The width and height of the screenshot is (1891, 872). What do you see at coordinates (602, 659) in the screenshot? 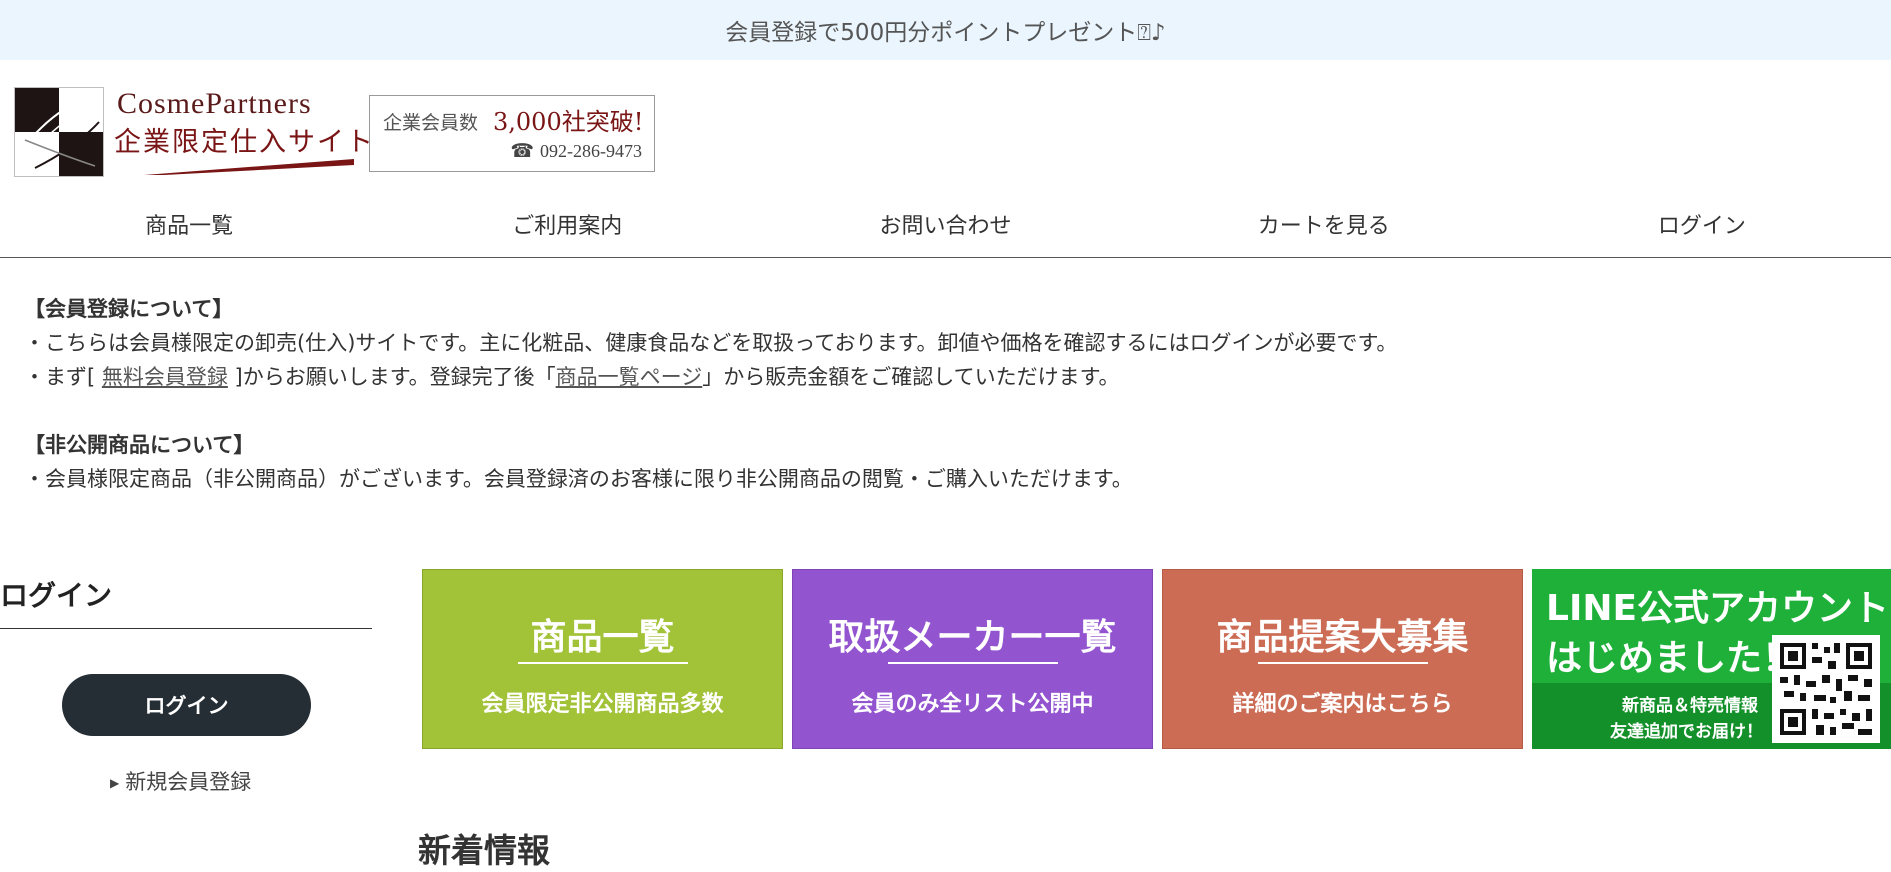
I see `banner-product-list: 商品一覧 会員限定非公開商品多数` at bounding box center [602, 659].